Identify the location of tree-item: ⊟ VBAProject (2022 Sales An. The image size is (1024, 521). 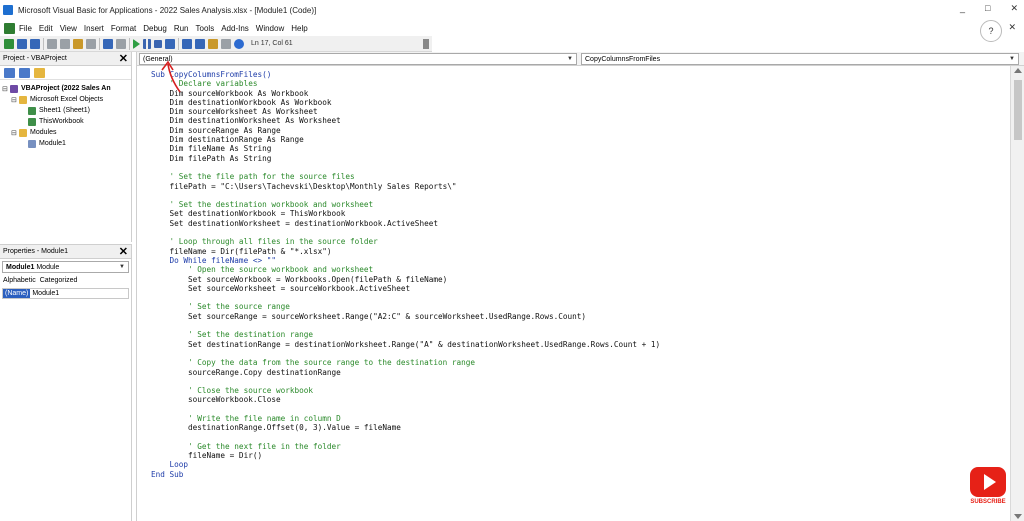
(65, 88).